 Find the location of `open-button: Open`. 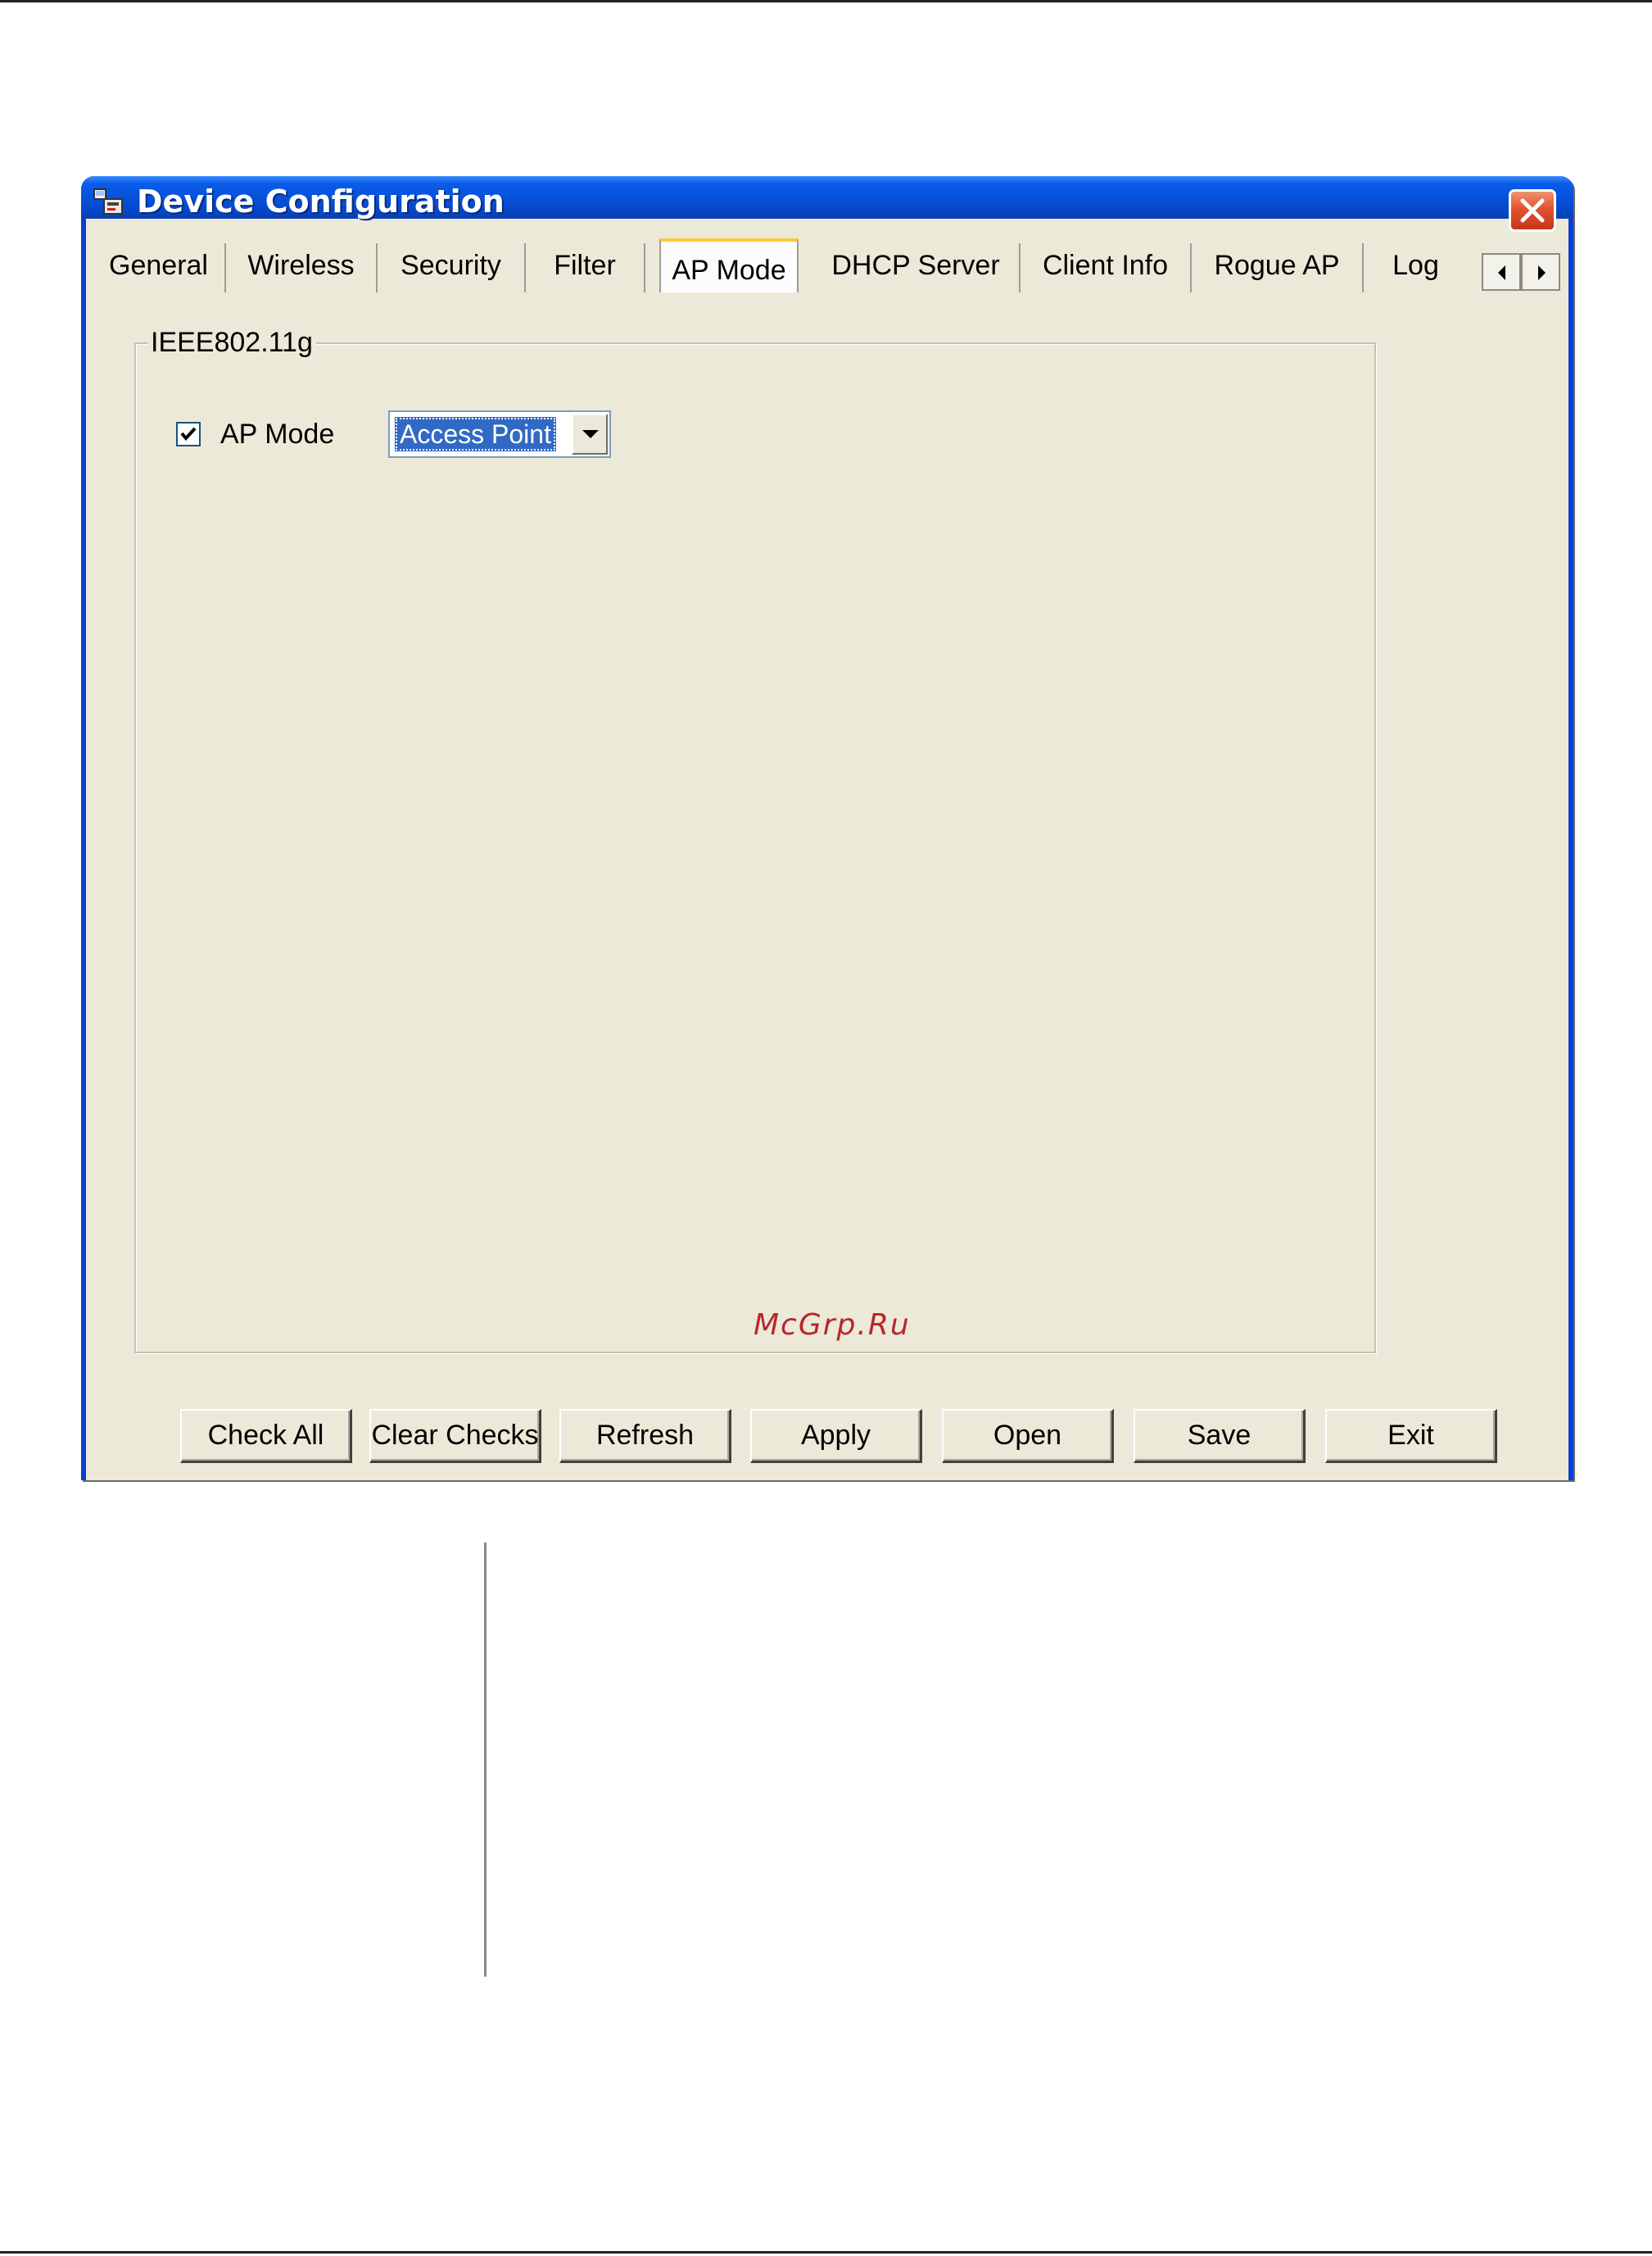

open-button: Open is located at coordinates (1028, 1436).